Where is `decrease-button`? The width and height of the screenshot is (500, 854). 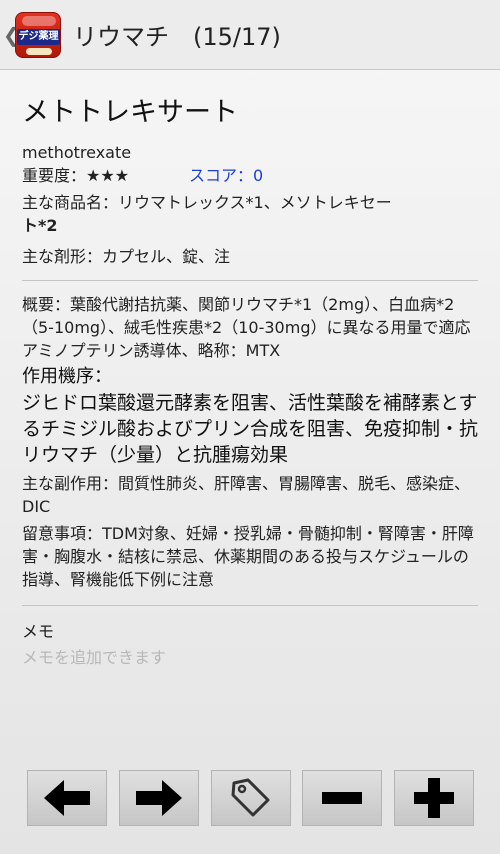
decrease-button is located at coordinates (342, 798).